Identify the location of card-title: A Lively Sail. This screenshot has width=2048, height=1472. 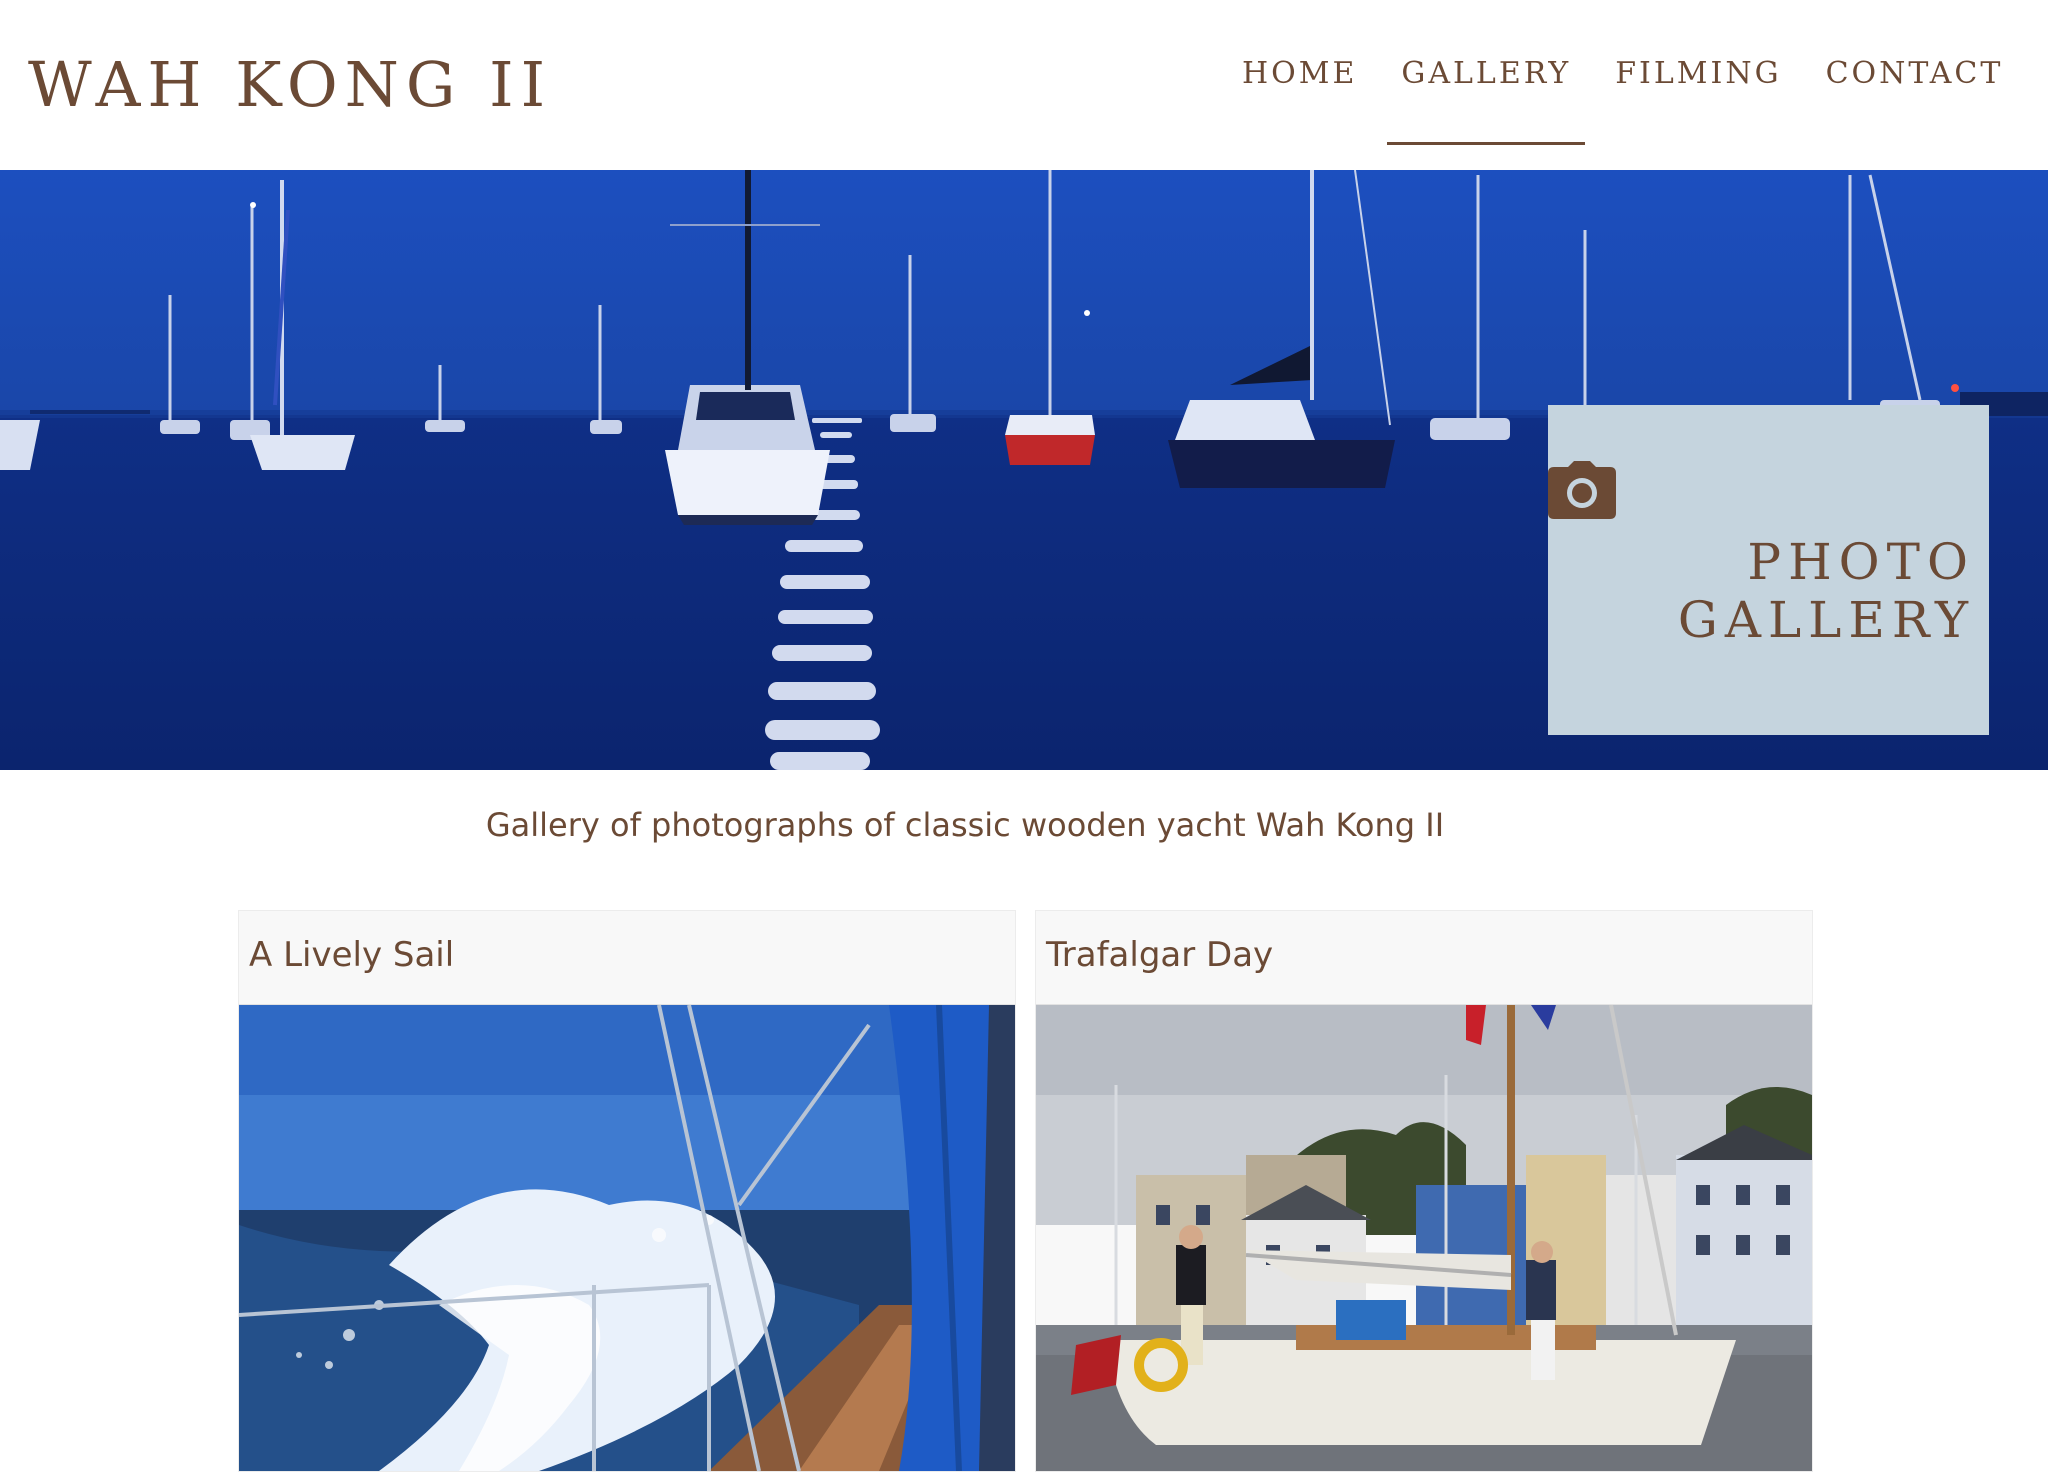
(627, 958).